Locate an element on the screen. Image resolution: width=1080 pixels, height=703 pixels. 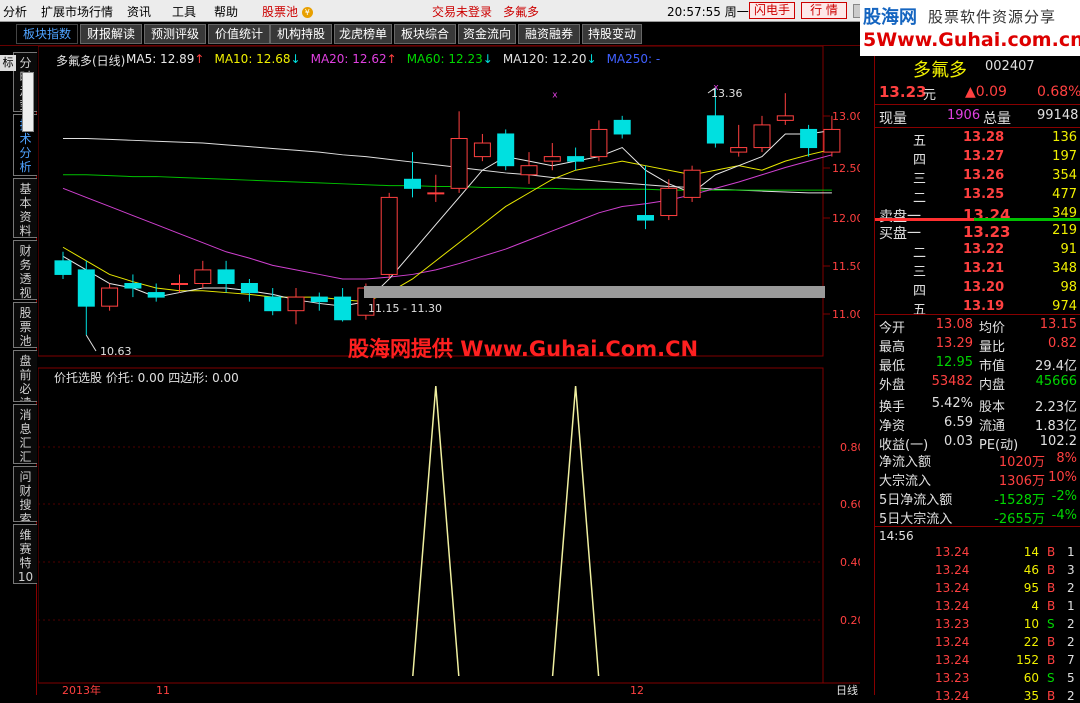
flow-label: 5日大宗流入 is located at coordinates (916, 519).